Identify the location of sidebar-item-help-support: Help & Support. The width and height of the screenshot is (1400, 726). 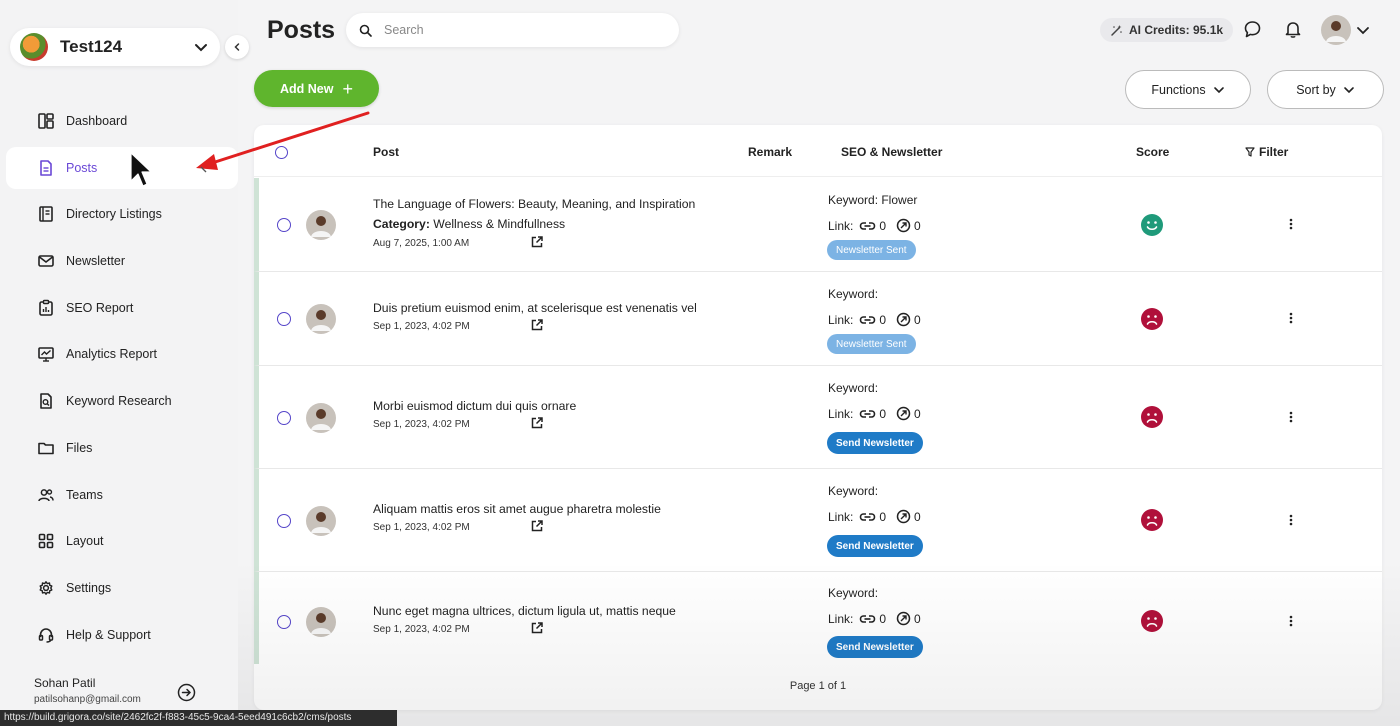
(122, 635).